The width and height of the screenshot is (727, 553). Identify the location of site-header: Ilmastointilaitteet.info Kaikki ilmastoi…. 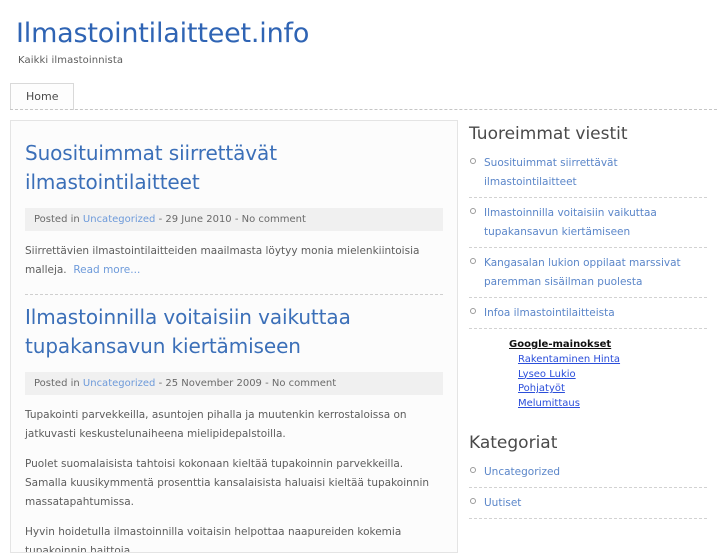
(363, 33).